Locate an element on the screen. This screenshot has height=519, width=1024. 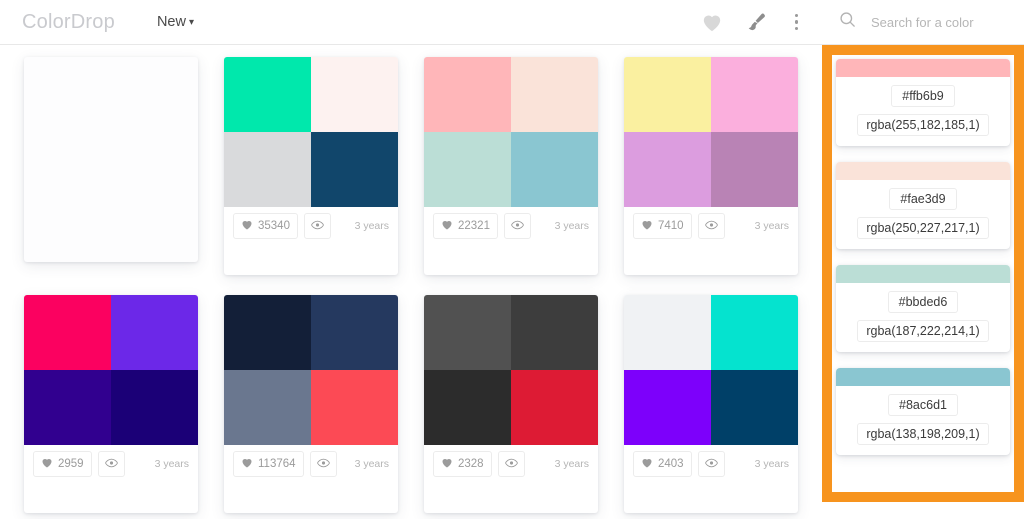
like-count: 113764 is located at coordinates (277, 464).